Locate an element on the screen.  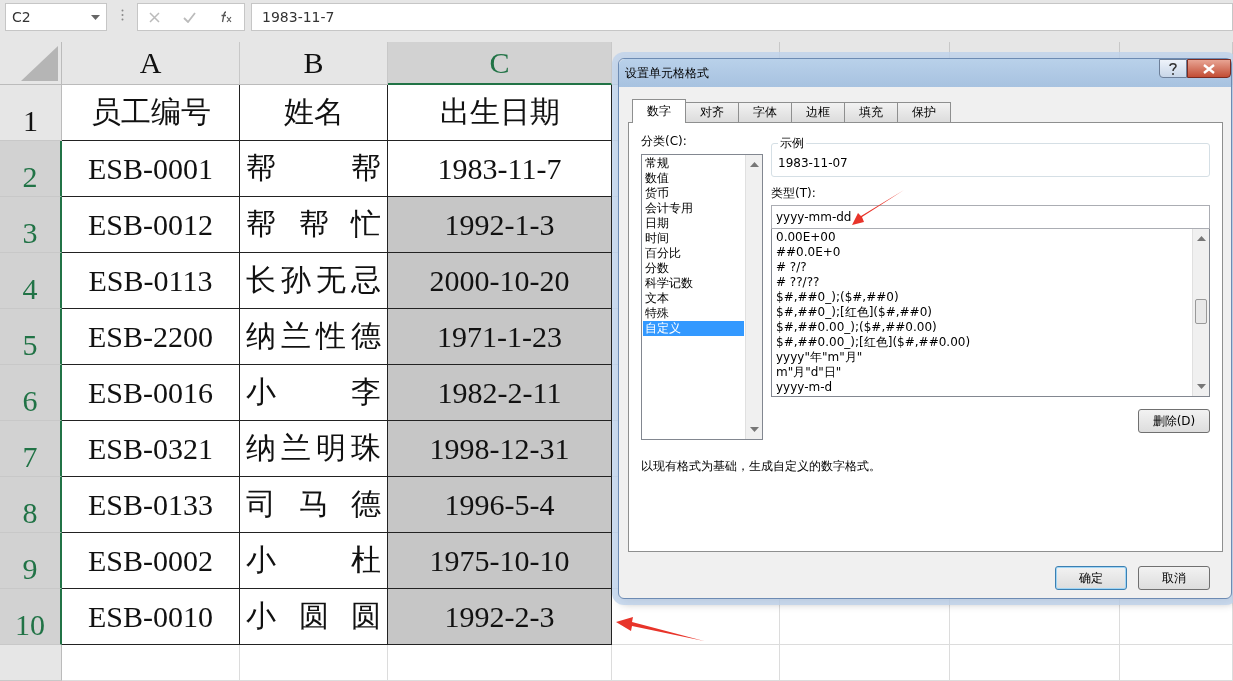
row-header: 8 is located at coordinates (31, 505).